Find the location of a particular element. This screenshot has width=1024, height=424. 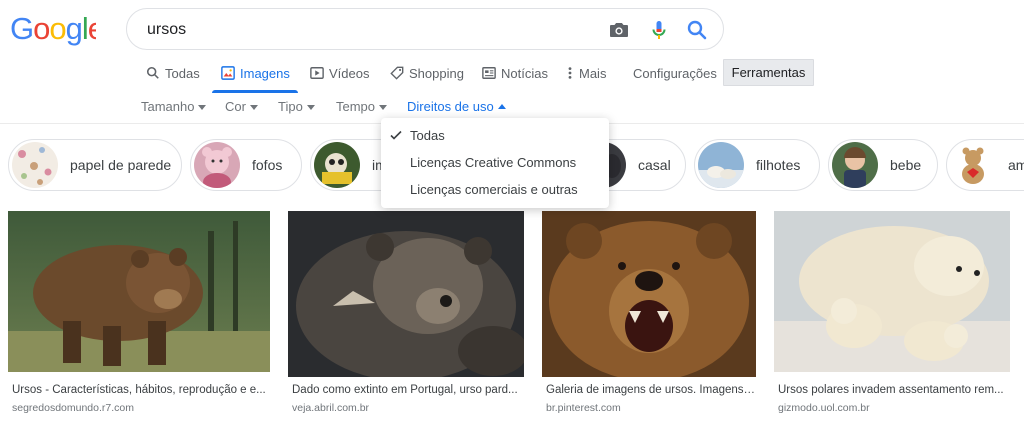

checkmark-icon is located at coordinates (396, 135).